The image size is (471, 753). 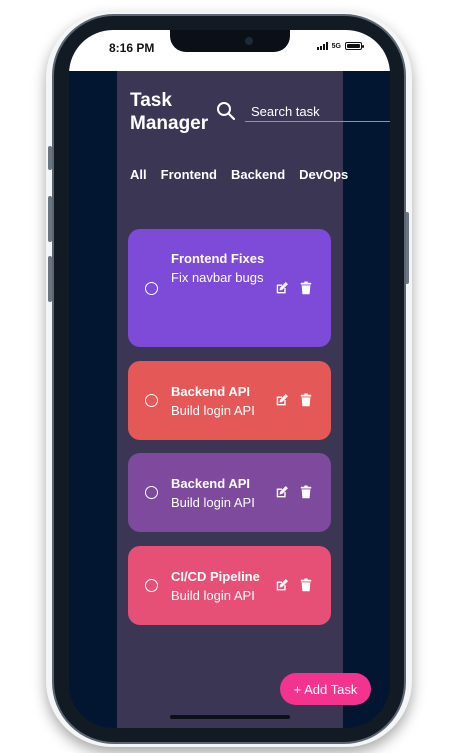 I want to click on tab-all: All, so click(x=138, y=174).